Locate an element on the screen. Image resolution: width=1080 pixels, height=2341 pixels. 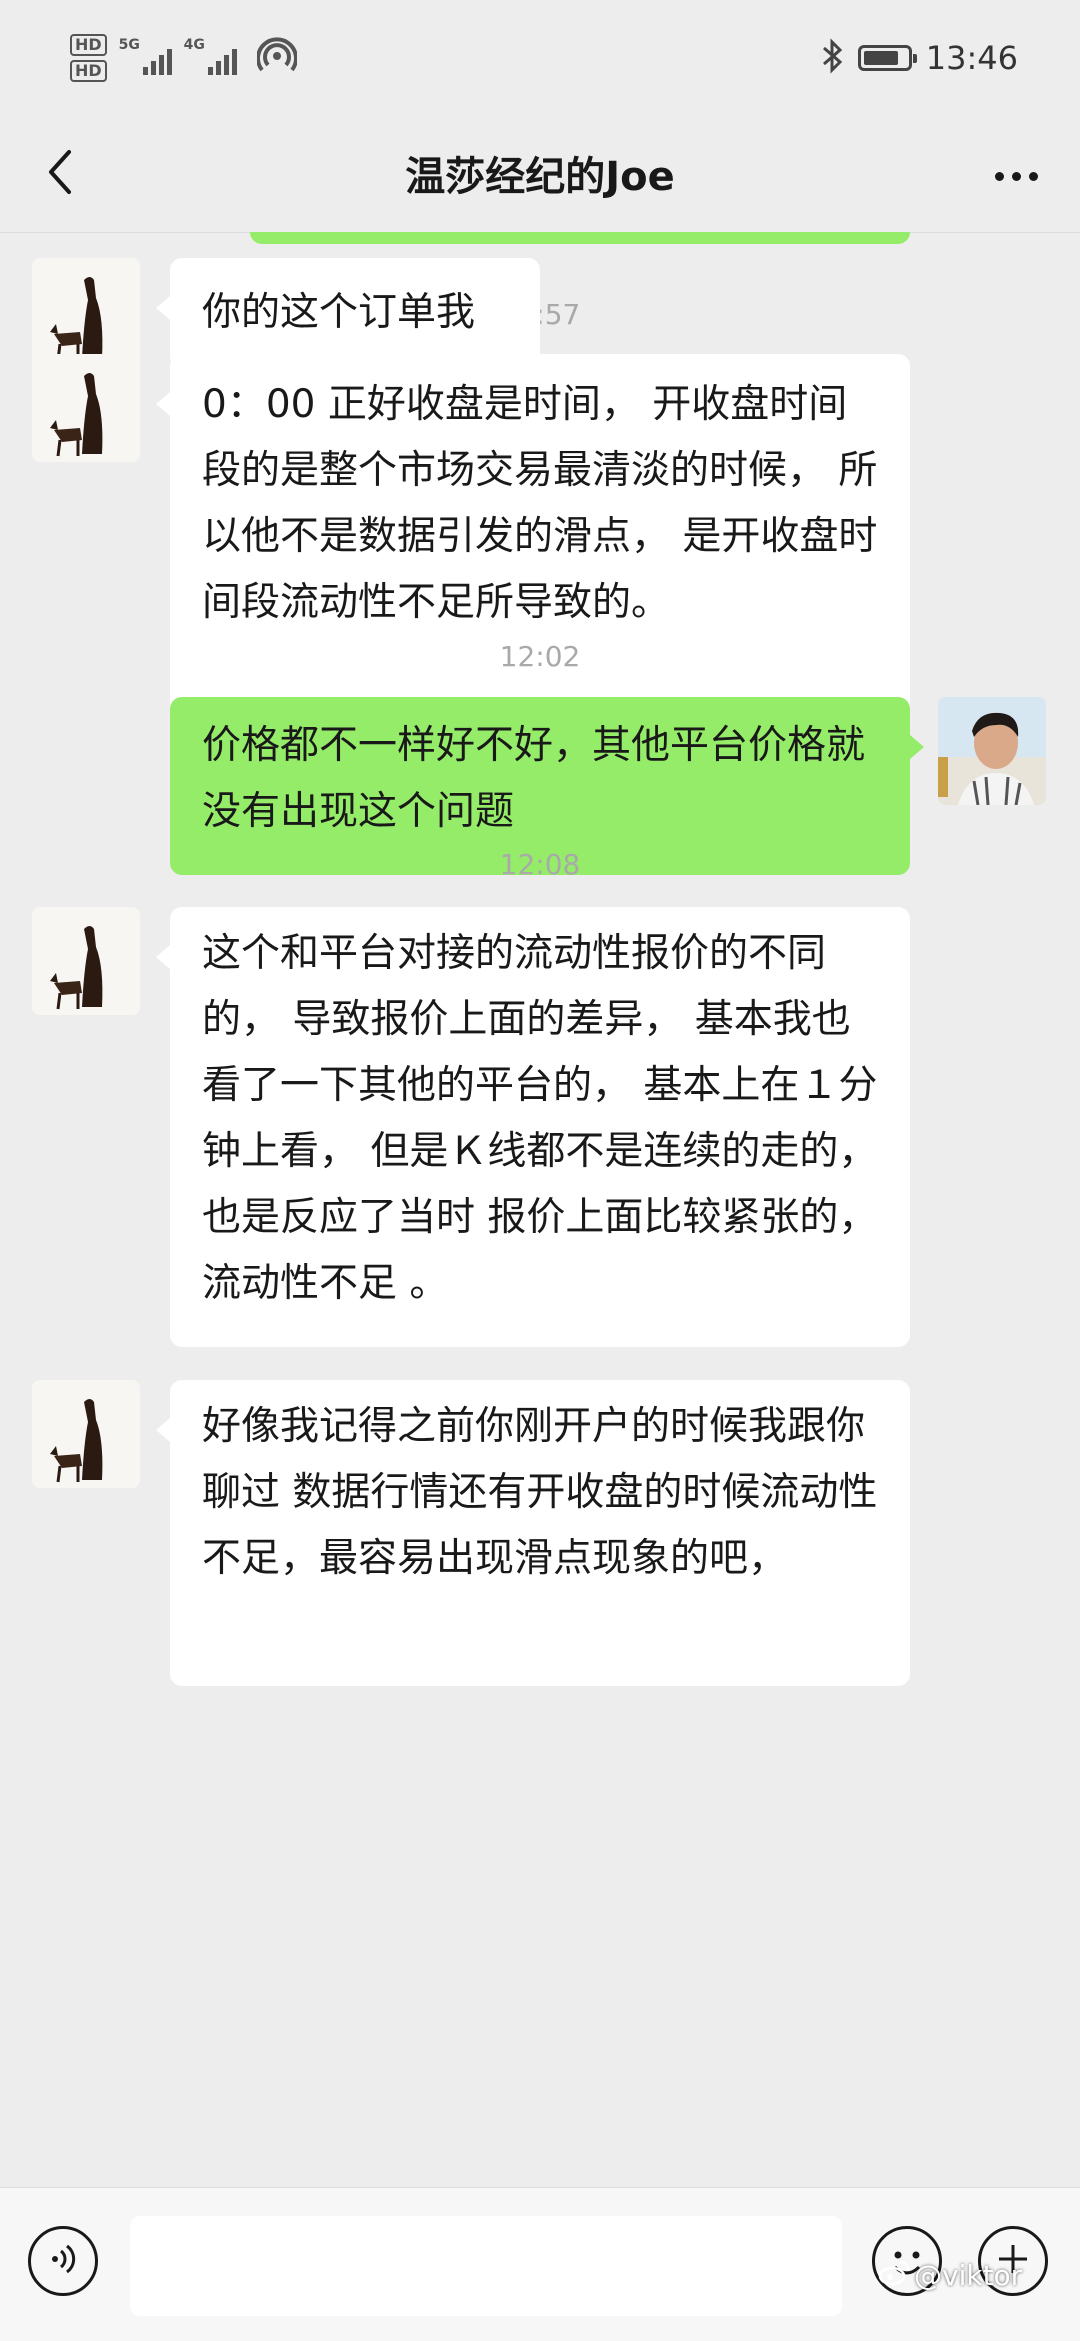
hd-badge-1: HD is located at coordinates (88, 45).